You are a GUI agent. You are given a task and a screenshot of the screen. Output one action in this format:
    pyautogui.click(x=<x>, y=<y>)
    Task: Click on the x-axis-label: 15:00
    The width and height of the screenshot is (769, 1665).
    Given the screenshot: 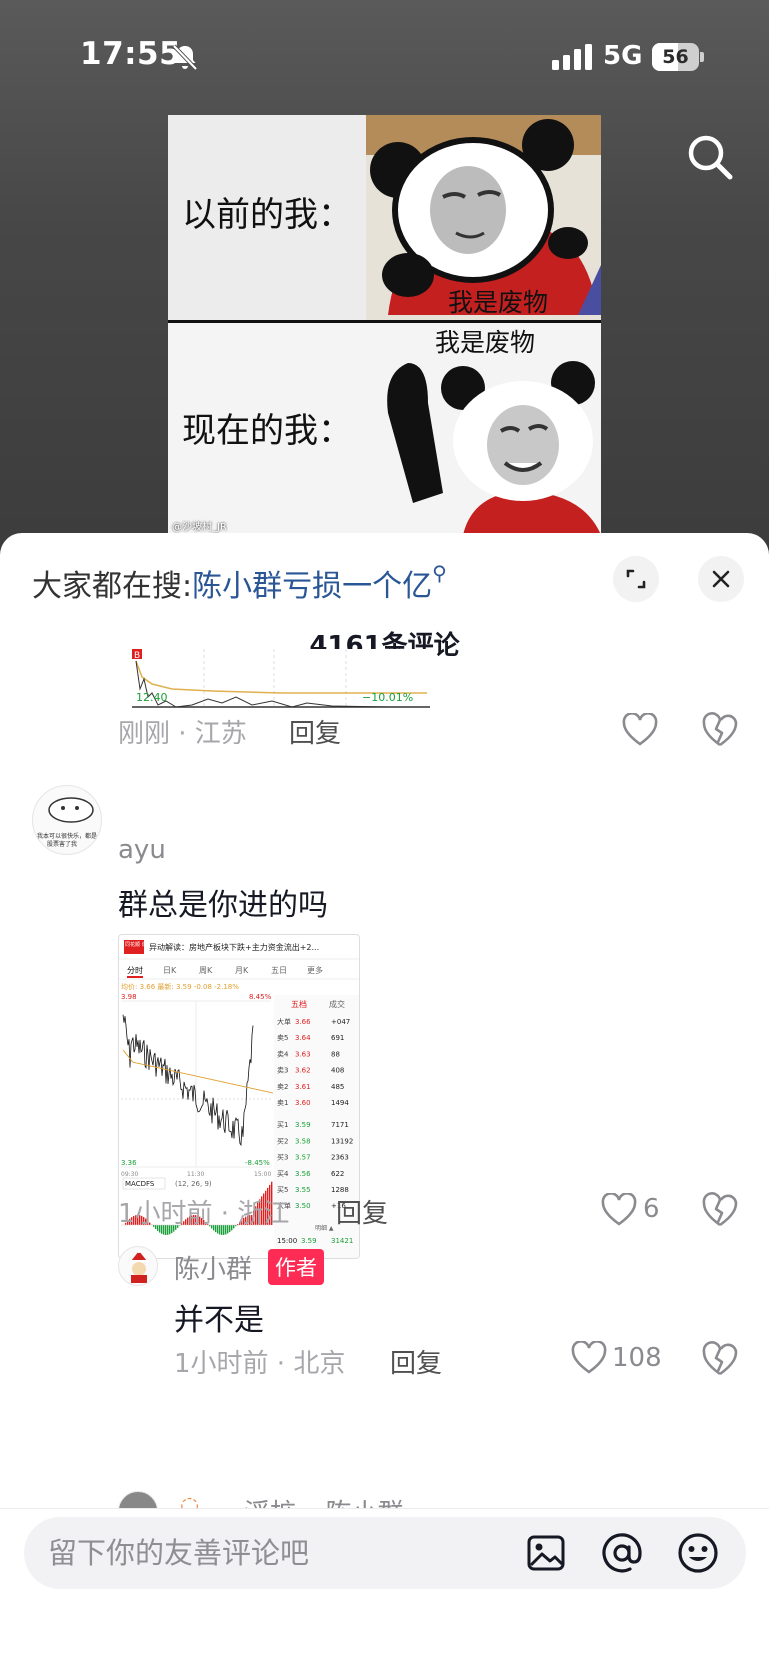 What is the action you would take?
    pyautogui.click(x=262, y=1174)
    